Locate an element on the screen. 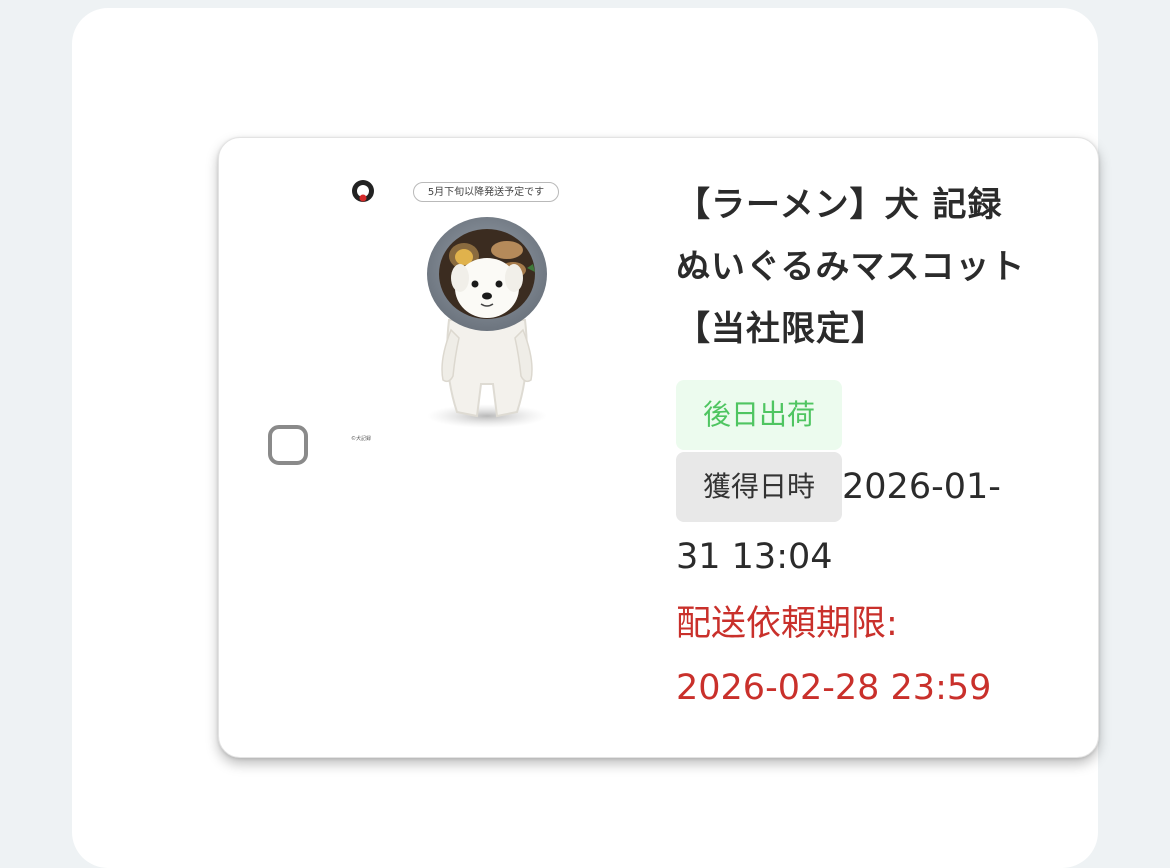 The width and height of the screenshot is (1170, 868). brand-logo-icon is located at coordinates (363, 191).